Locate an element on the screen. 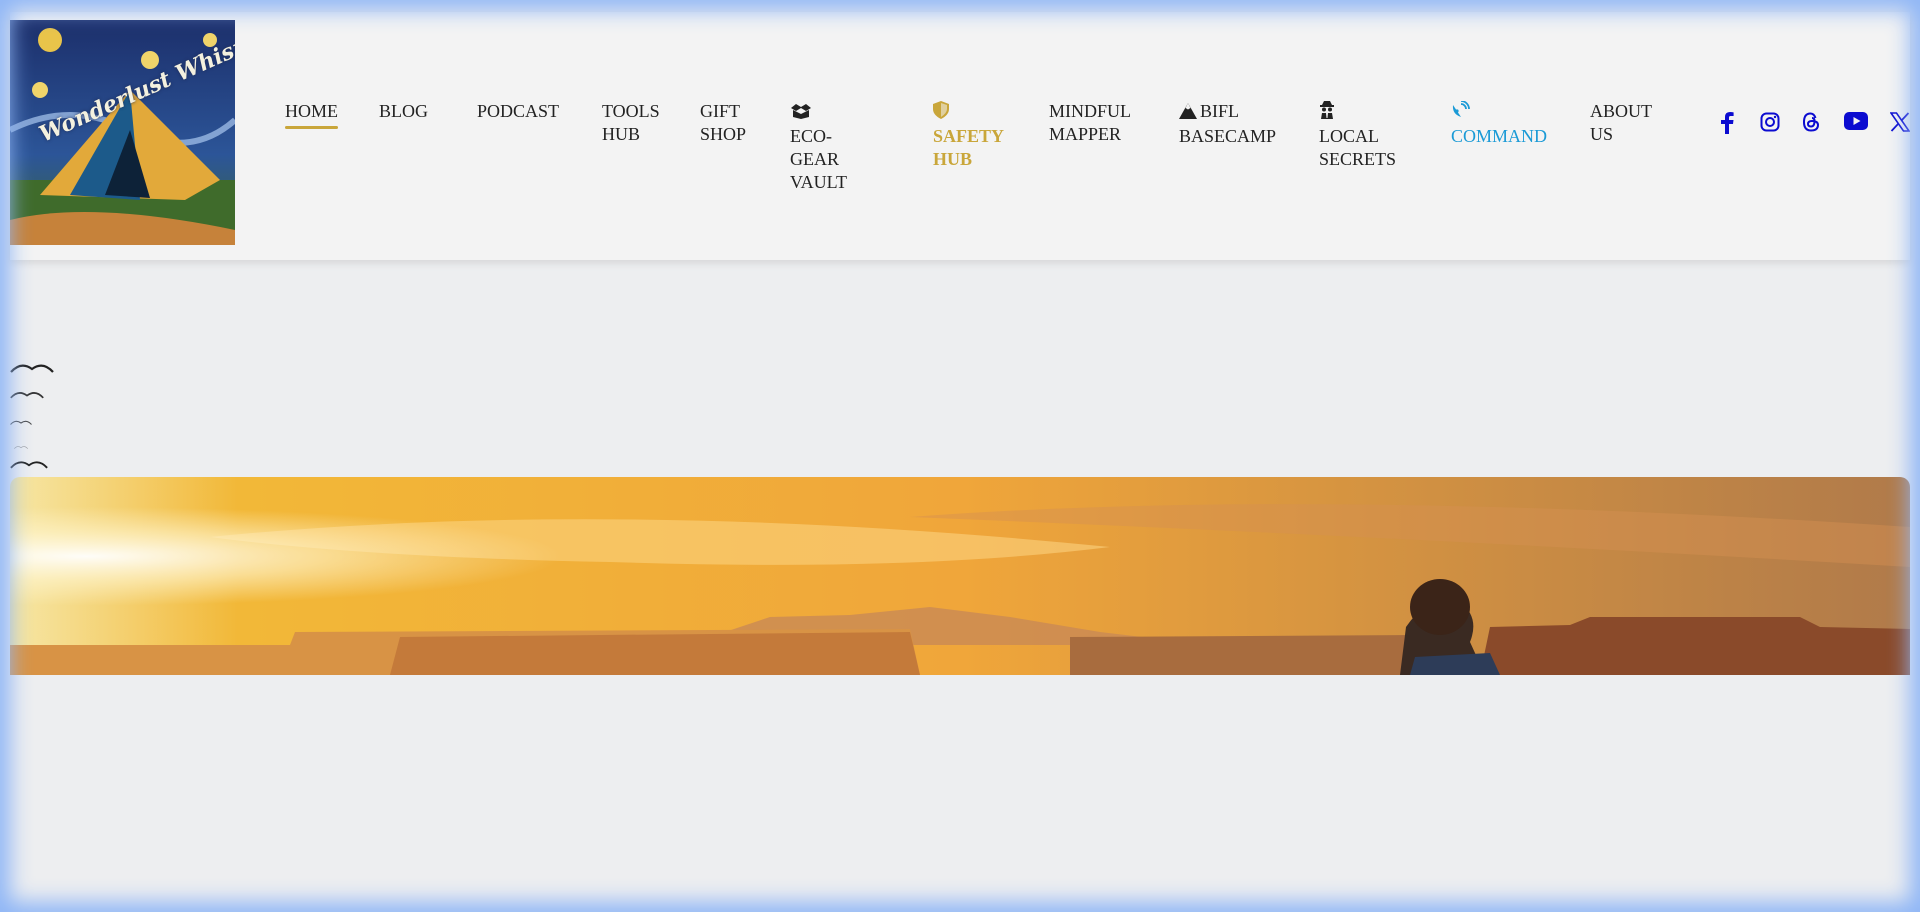 This screenshot has height=912, width=1920. nav-item-label: COMMAND is located at coordinates (1499, 136).